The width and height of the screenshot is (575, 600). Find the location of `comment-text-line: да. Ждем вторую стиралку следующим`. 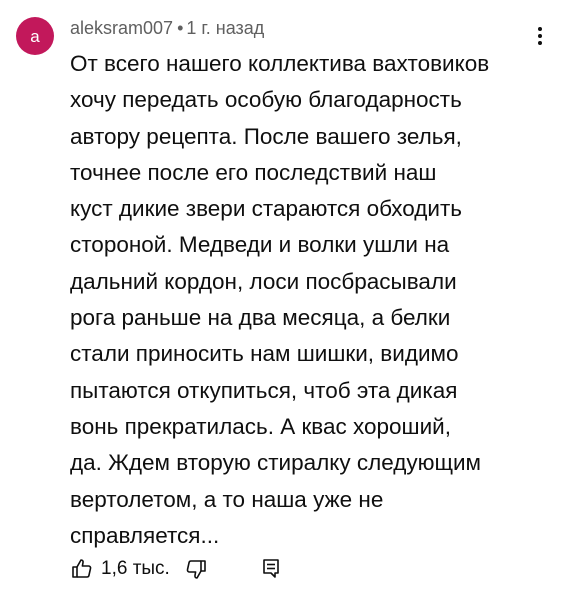

comment-text-line: да. Ждем вторую стиралку следующим is located at coordinates (276, 463).